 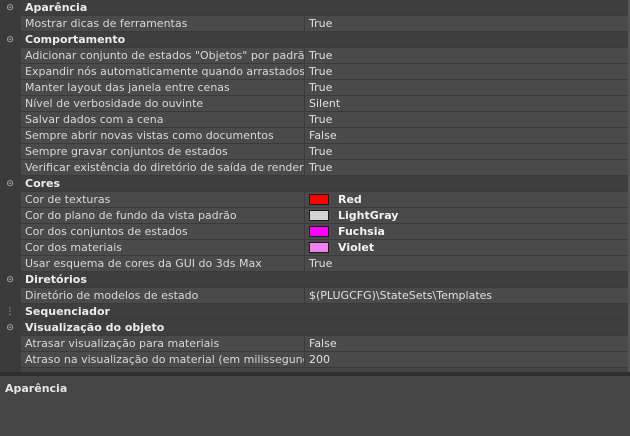 I want to click on category-label: Diretórios, so click(x=56, y=279).